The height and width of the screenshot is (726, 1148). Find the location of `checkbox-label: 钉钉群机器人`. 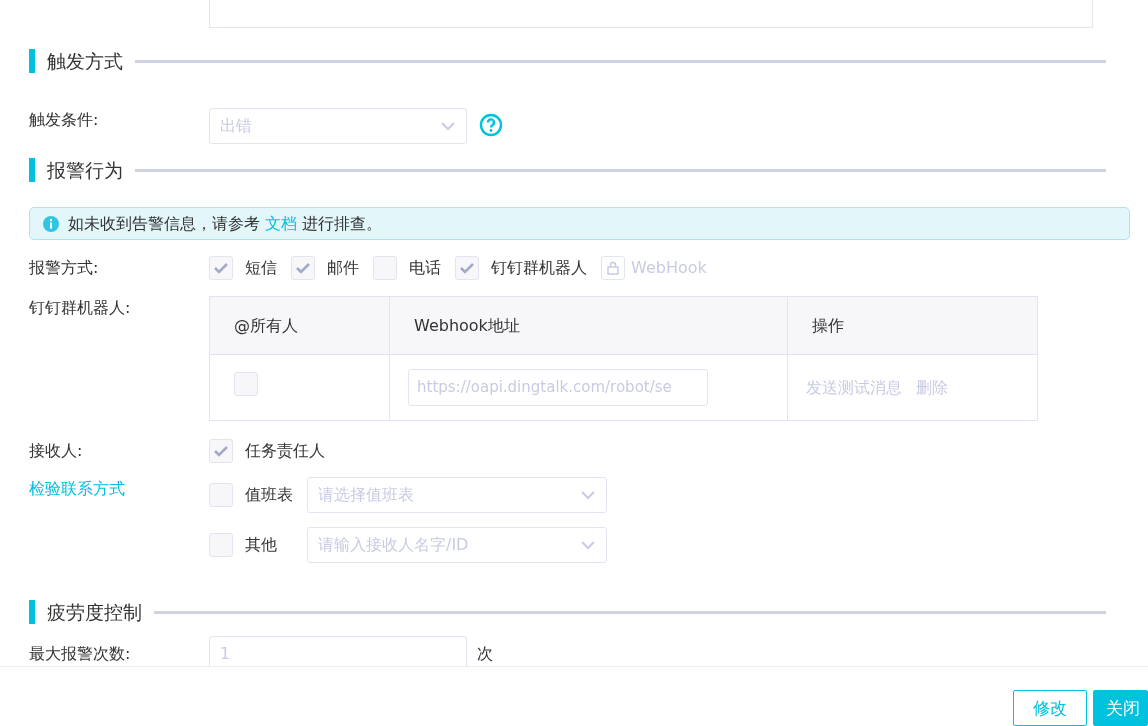

checkbox-label: 钉钉群机器人 is located at coordinates (539, 268).